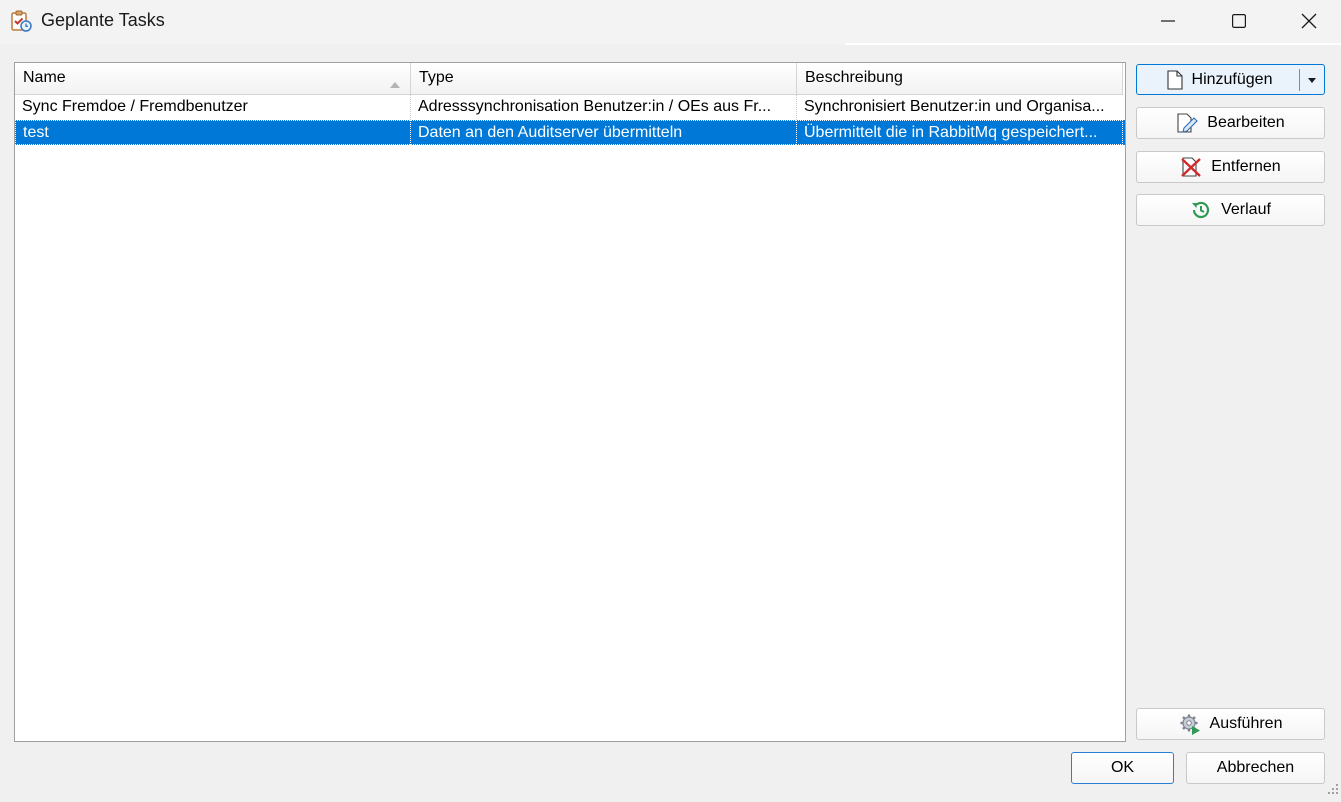 The width and height of the screenshot is (1341, 802). What do you see at coordinates (135, 106) in the screenshot?
I see `cell-name: Sync Fremdoe / Fremdbenutzer` at bounding box center [135, 106].